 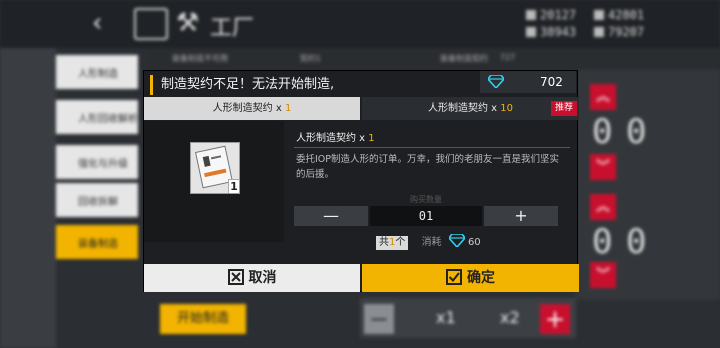 I want to click on gem-balance: 702, so click(x=528, y=82).